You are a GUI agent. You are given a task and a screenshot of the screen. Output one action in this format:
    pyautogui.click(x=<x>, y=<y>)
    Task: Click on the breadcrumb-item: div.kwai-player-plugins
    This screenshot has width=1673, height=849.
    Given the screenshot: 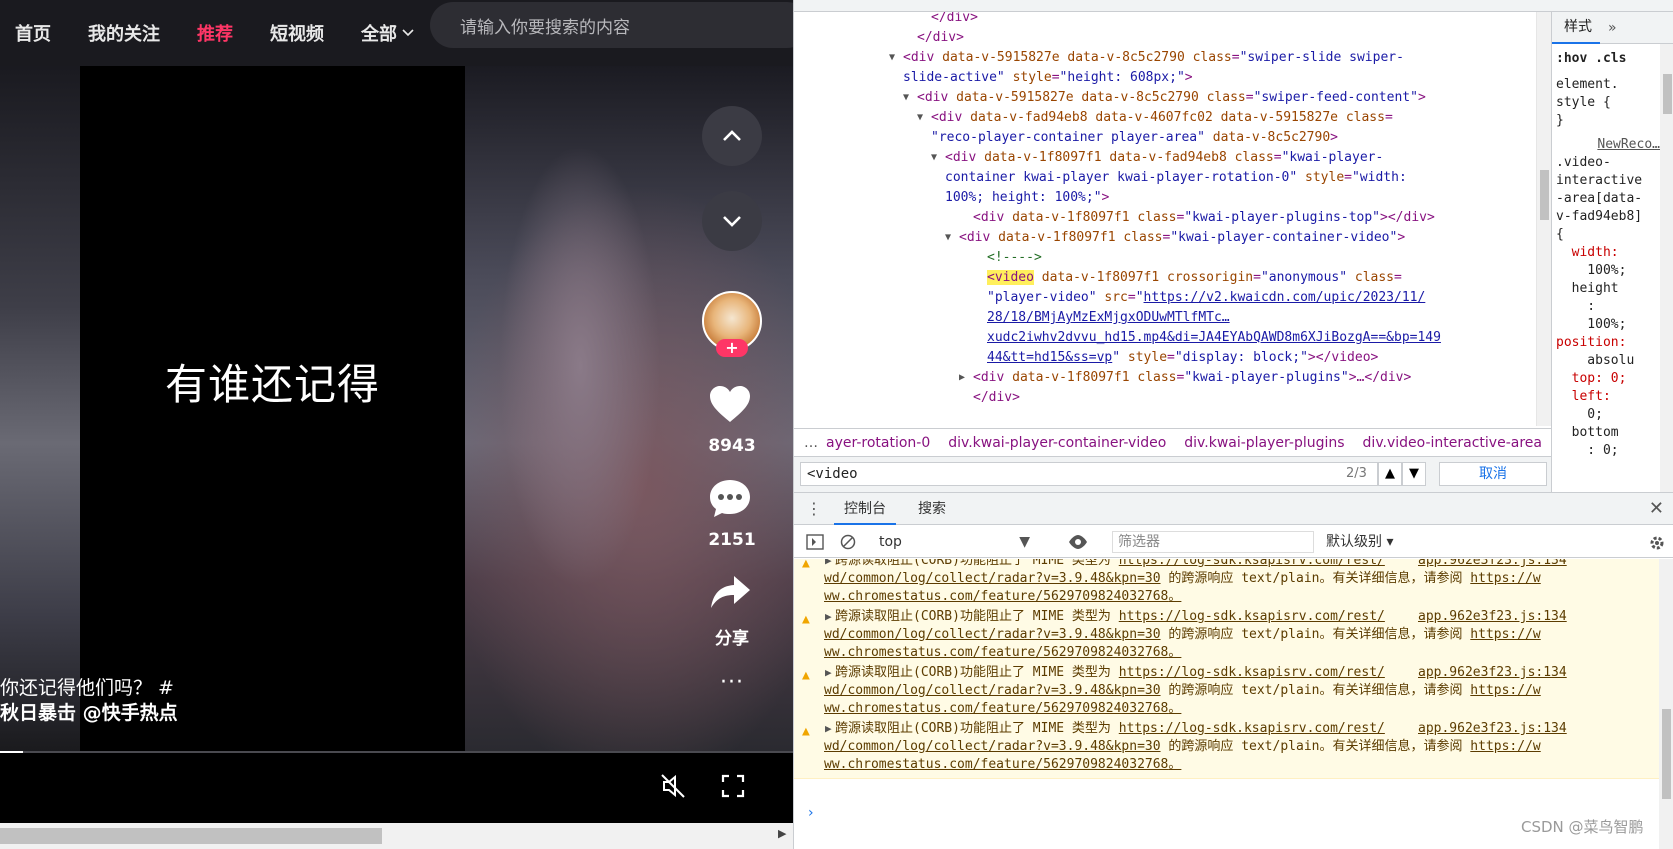 What is the action you would take?
    pyautogui.click(x=1264, y=443)
    